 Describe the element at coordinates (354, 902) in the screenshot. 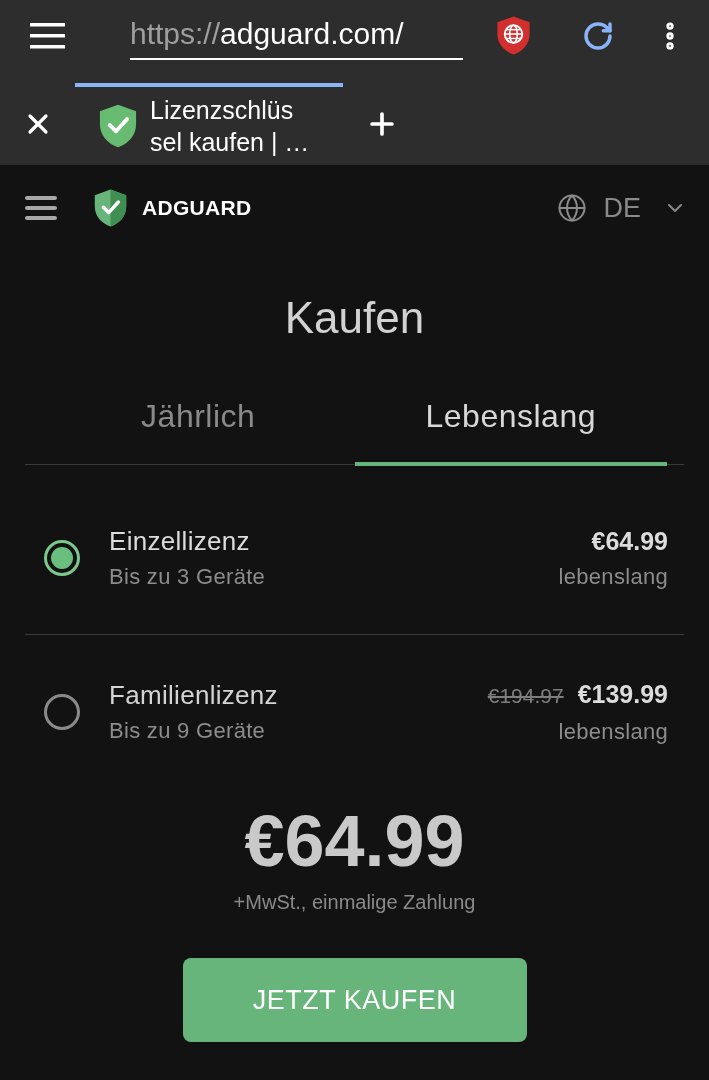

I see `tax-note: +MwSt., einmalige Zahlung` at that location.